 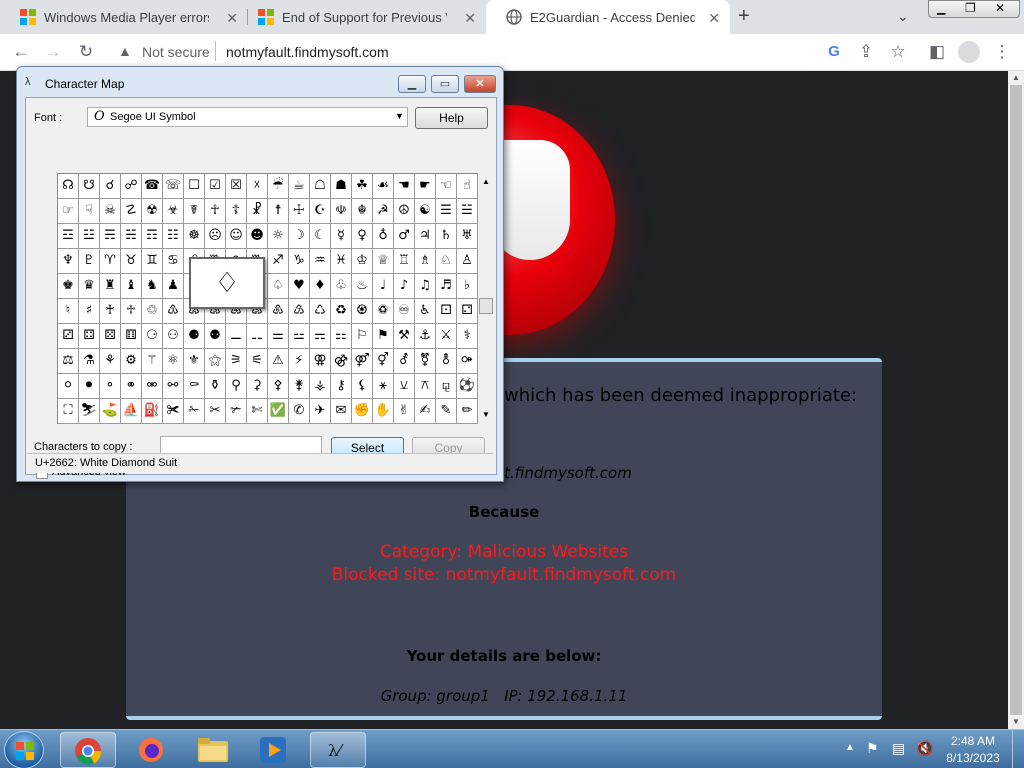 What do you see at coordinates (425, 336) in the screenshot?
I see `character-cell: ⚓` at bounding box center [425, 336].